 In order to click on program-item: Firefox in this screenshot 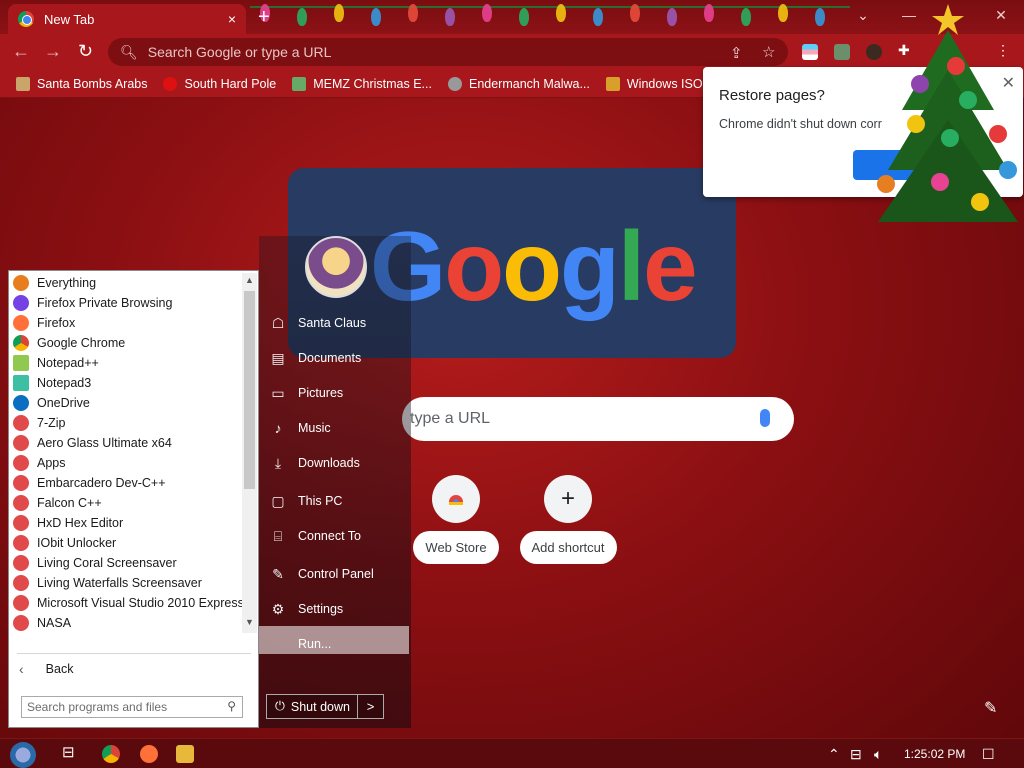, I will do `click(125, 323)`.